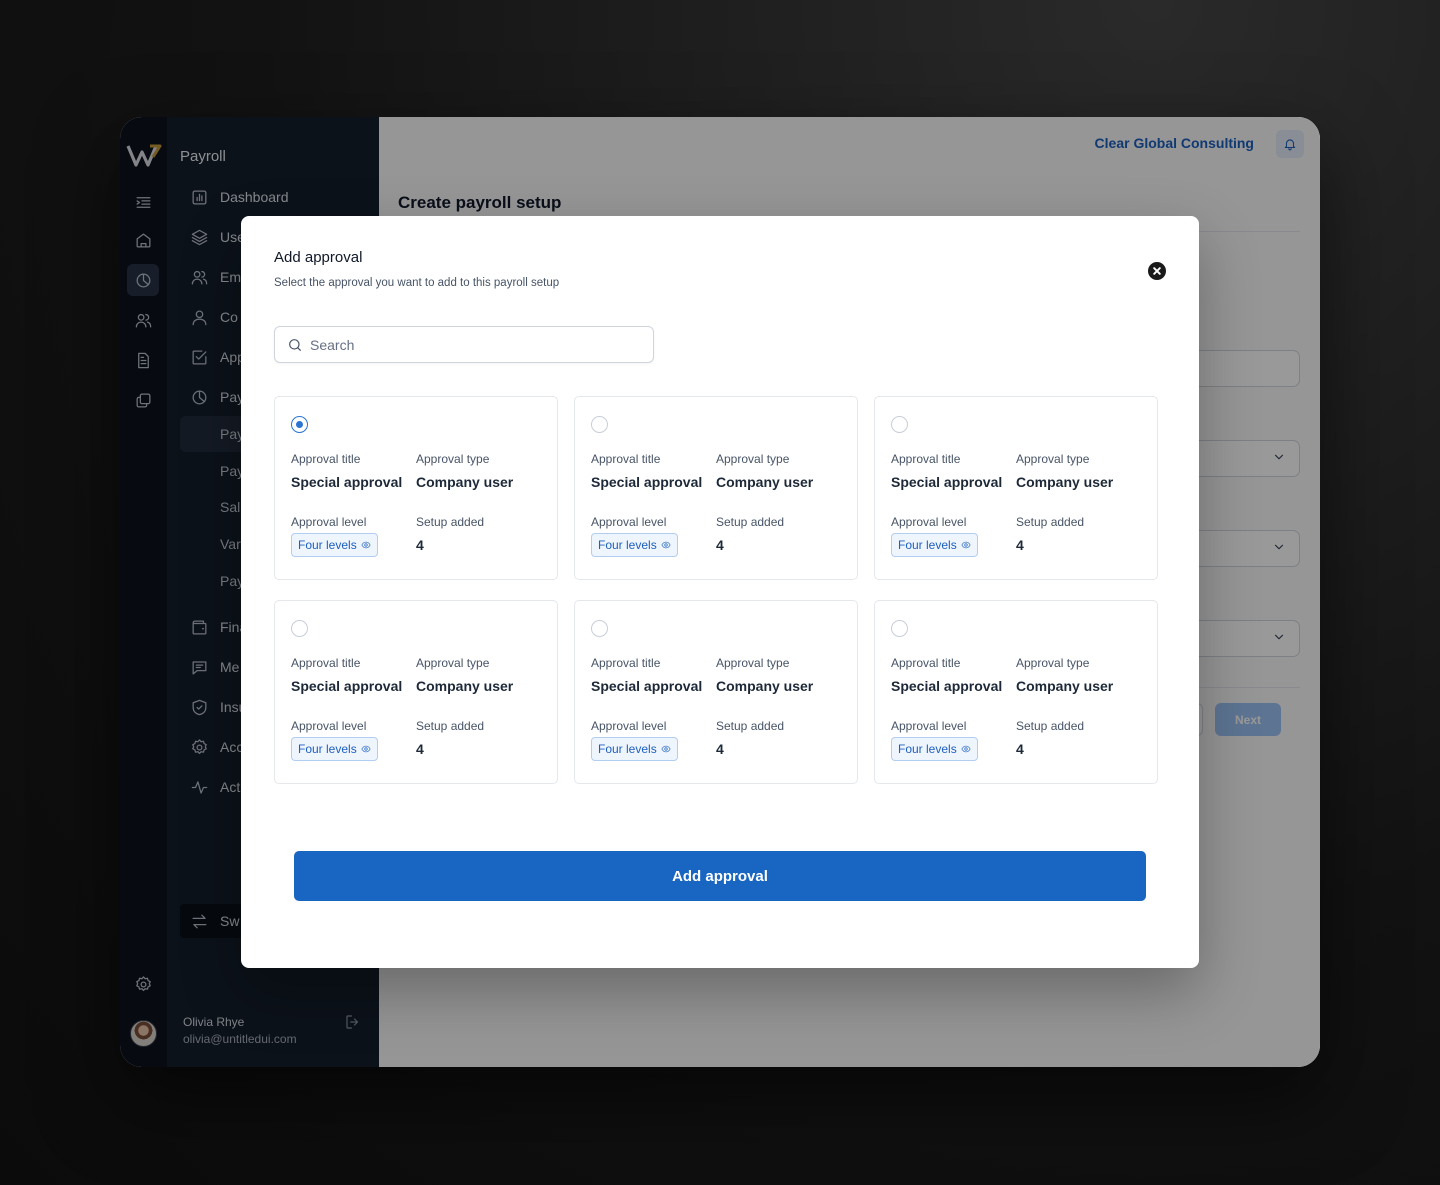 Image resolution: width=1440 pixels, height=1185 pixels. Describe the element at coordinates (295, 344) in the screenshot. I see `search-icon` at that location.